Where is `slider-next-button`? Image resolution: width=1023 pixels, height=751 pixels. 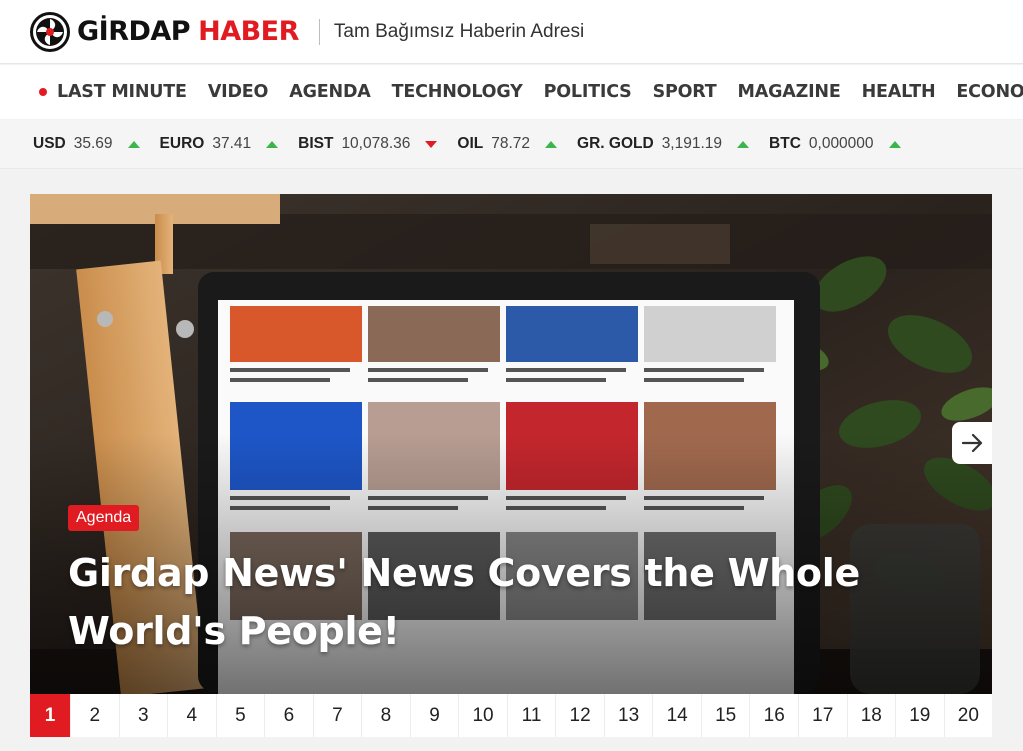
slider-next-button is located at coordinates (972, 443).